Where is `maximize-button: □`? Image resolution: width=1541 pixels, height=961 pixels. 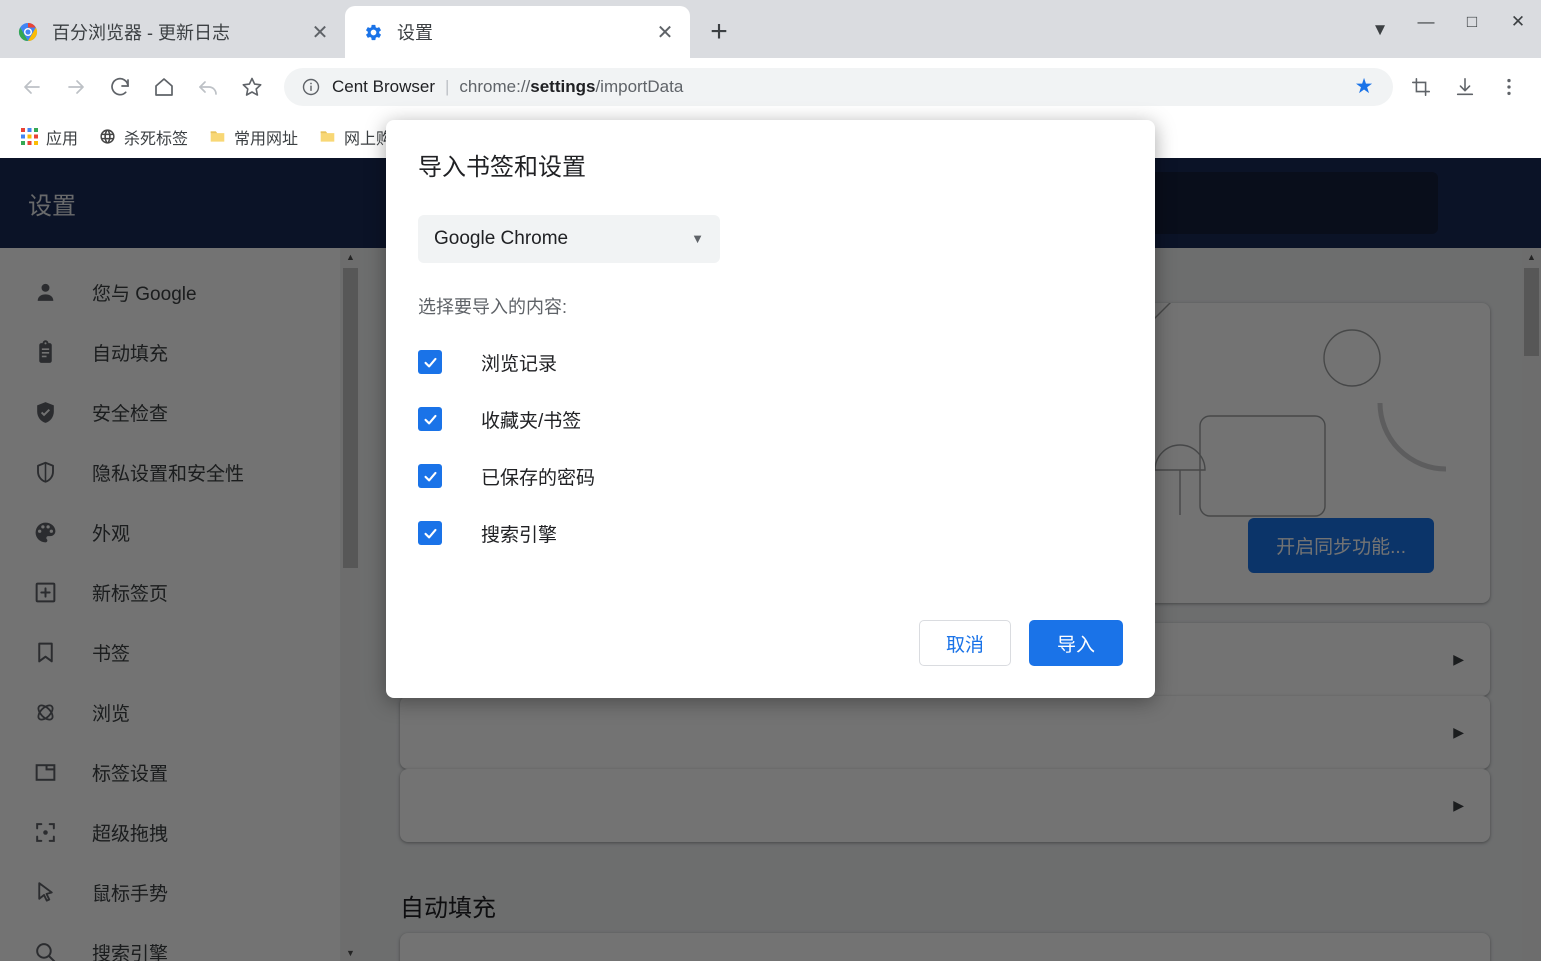
maximize-button: □ is located at coordinates (1472, 22).